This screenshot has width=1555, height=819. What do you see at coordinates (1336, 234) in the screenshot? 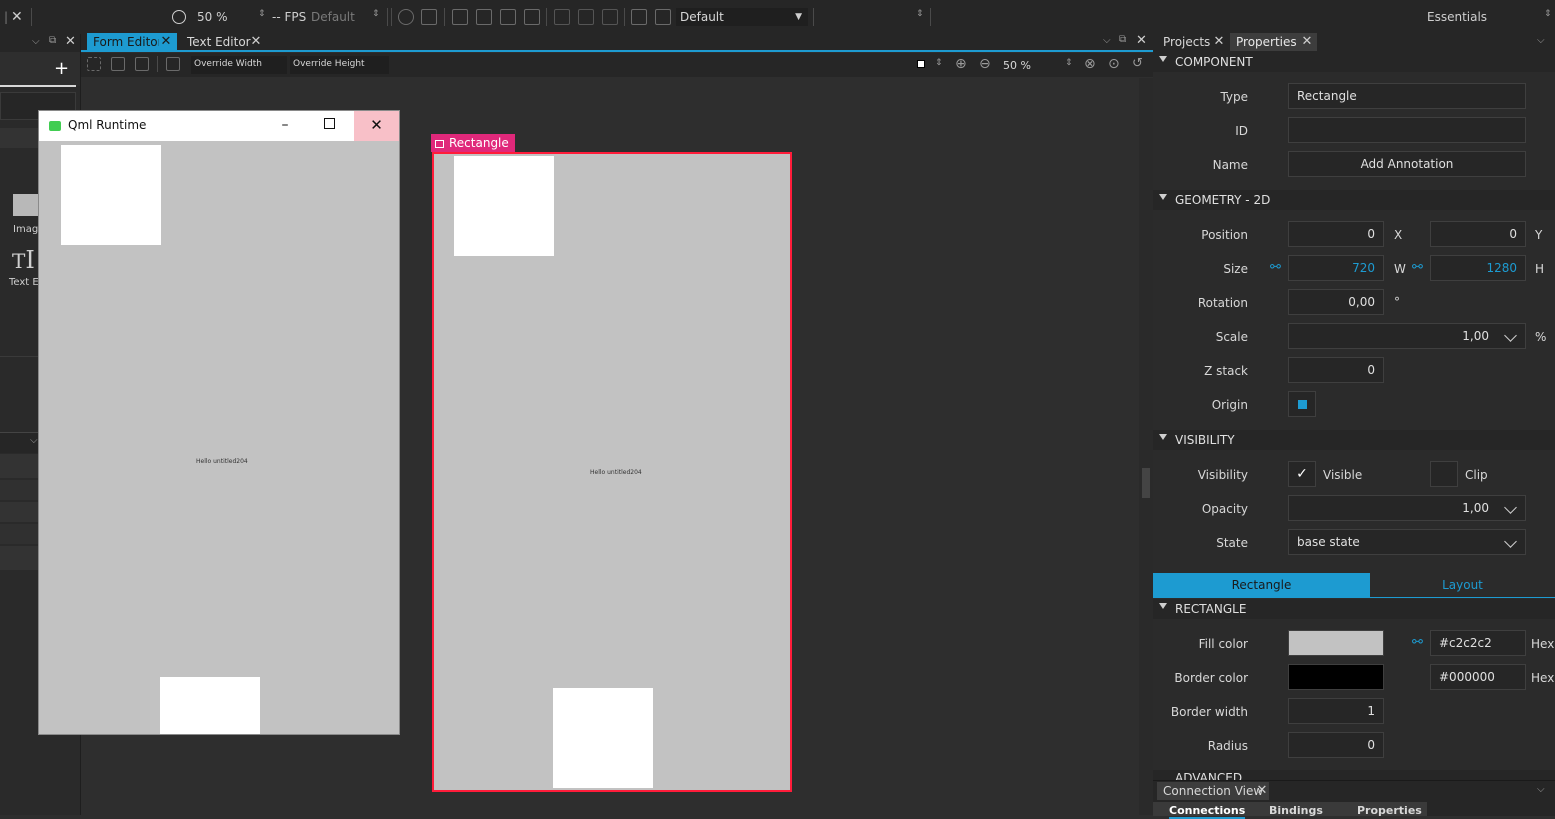
I see `x-field: 0` at bounding box center [1336, 234].